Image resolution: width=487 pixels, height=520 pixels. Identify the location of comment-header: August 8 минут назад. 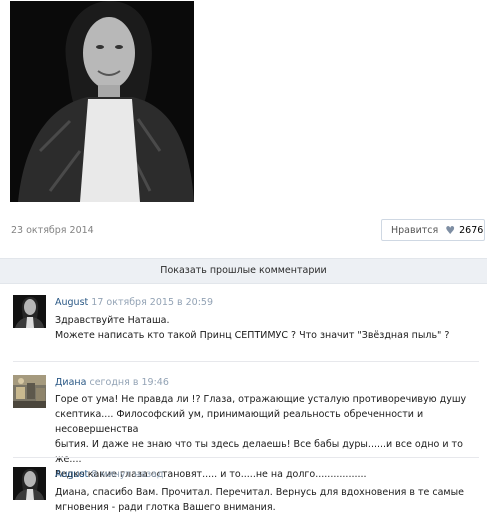
(109, 474).